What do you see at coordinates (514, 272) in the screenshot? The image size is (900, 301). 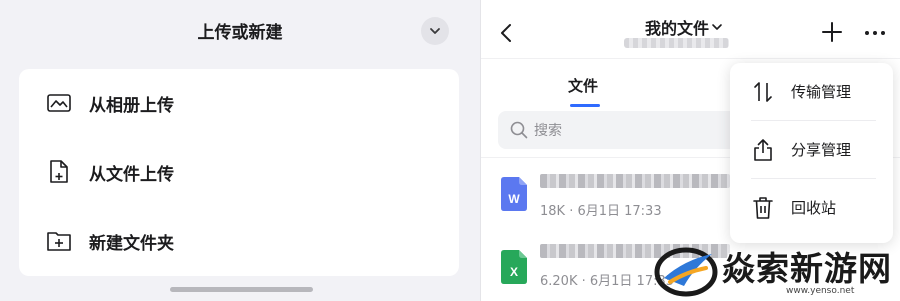 I see `file-type-letter: X` at bounding box center [514, 272].